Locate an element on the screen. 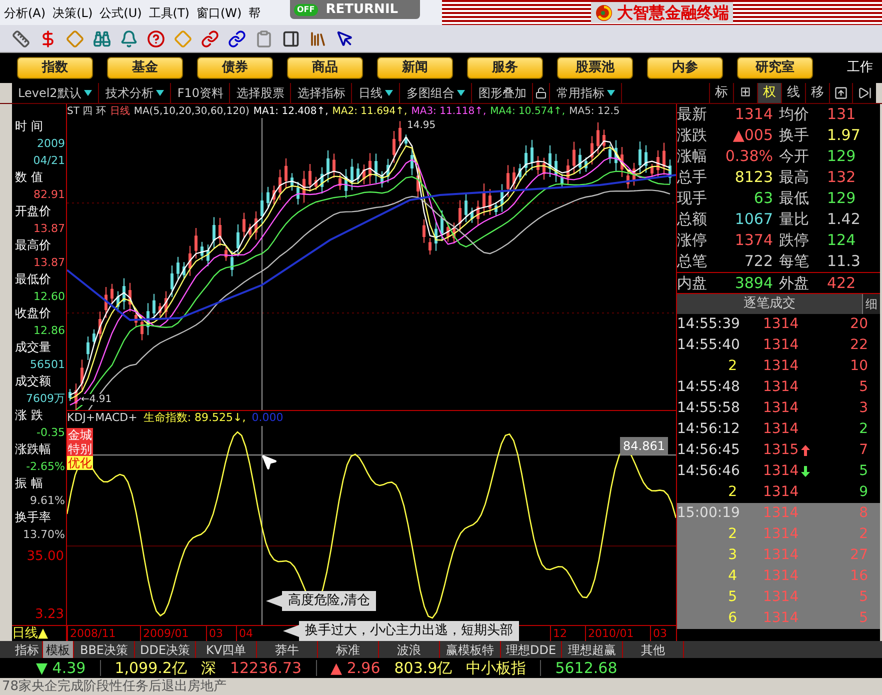  menu-item: 窗口(W) is located at coordinates (218, 13).